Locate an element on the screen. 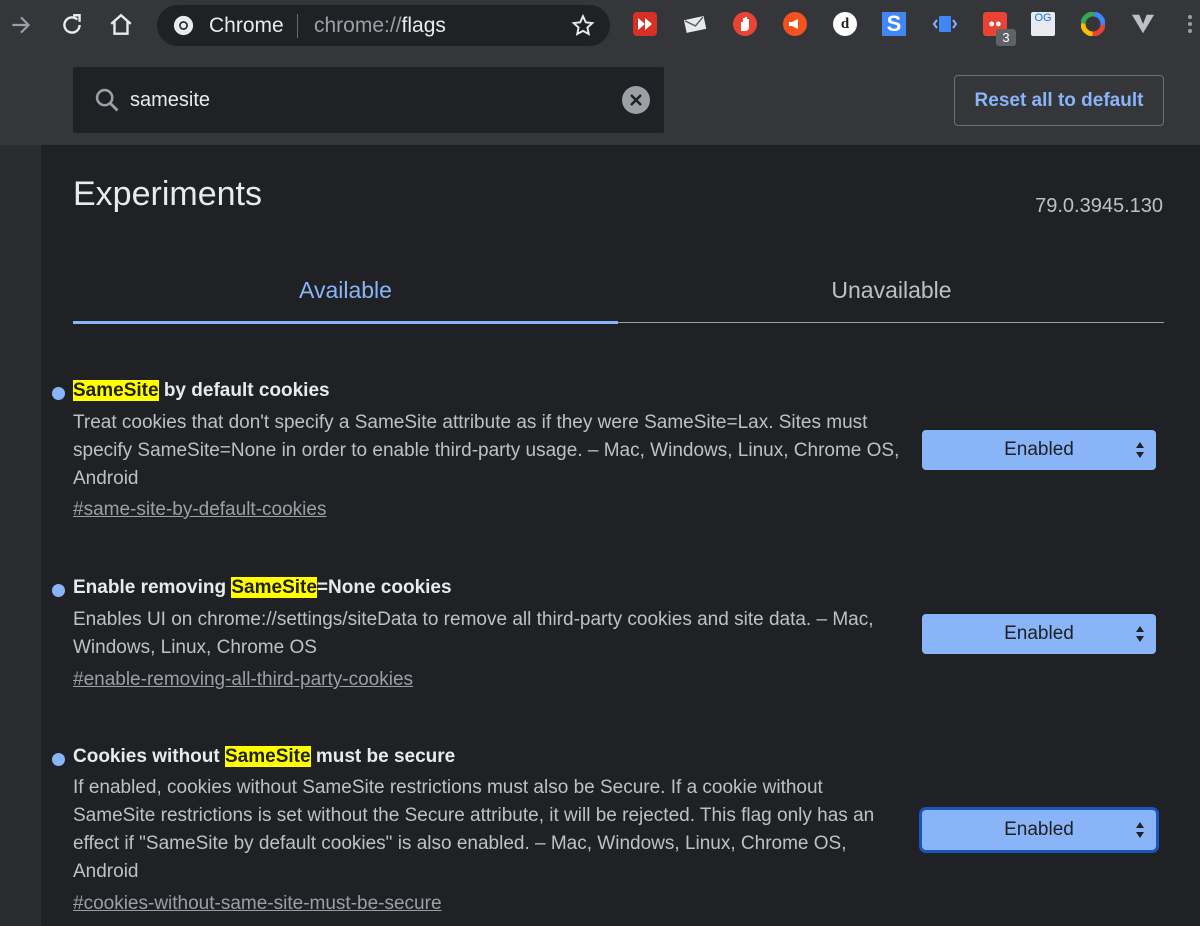  clear-search-button is located at coordinates (636, 100).